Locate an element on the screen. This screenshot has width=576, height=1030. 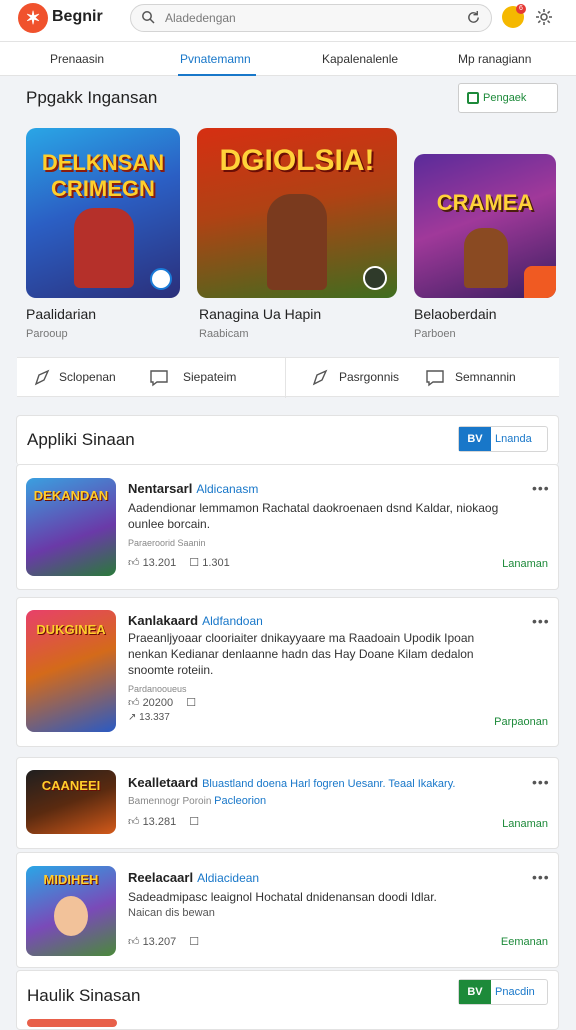
list-item-meta-2: Pardanooueus is located at coordinates (157, 689).